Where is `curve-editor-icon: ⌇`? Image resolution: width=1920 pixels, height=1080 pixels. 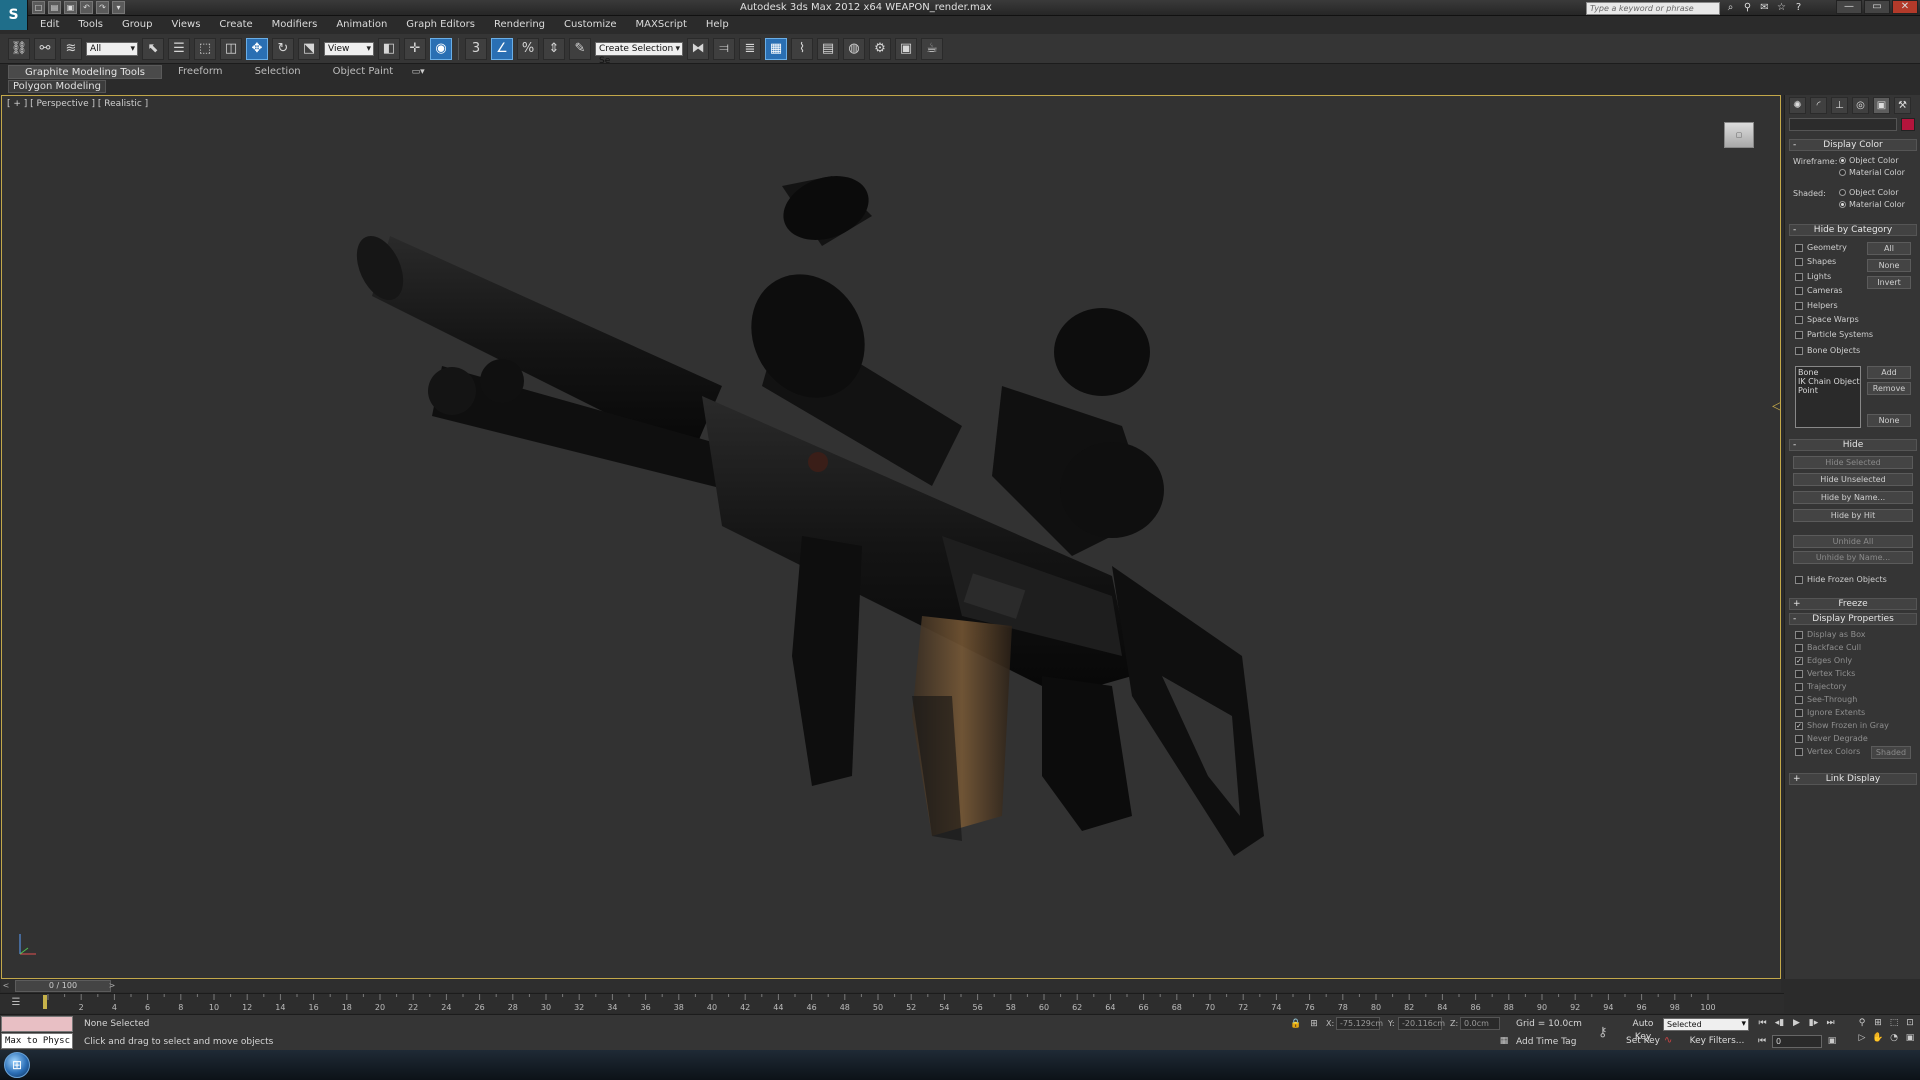
curve-editor-icon: ⌇ is located at coordinates (802, 48).